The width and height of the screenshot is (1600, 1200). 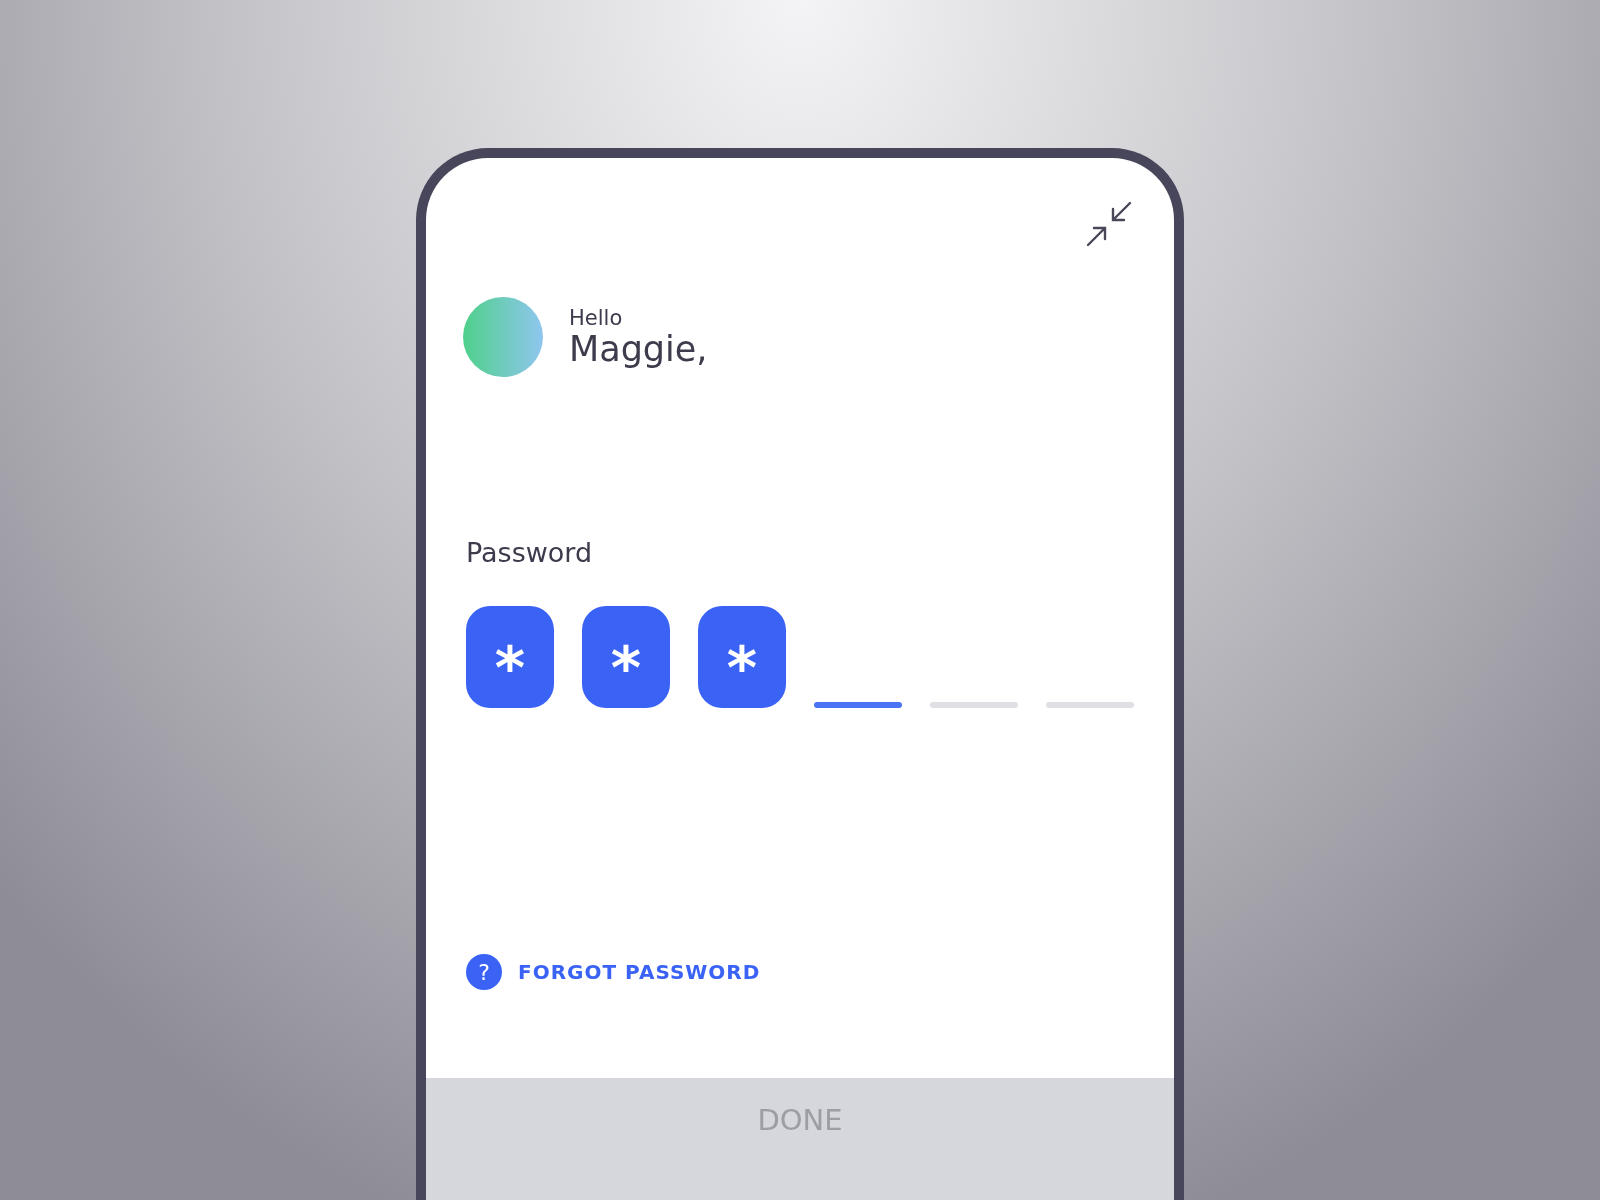 What do you see at coordinates (638, 349) in the screenshot?
I see `user-name: Maggie,` at bounding box center [638, 349].